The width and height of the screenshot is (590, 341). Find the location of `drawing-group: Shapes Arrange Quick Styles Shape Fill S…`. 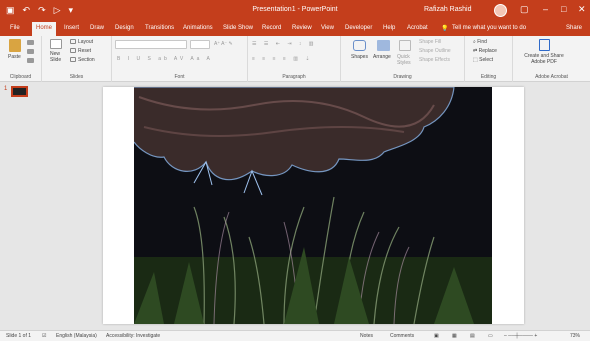

drawing-group: Shapes Arrange Quick Styles Shape Fill S… is located at coordinates (403, 59).